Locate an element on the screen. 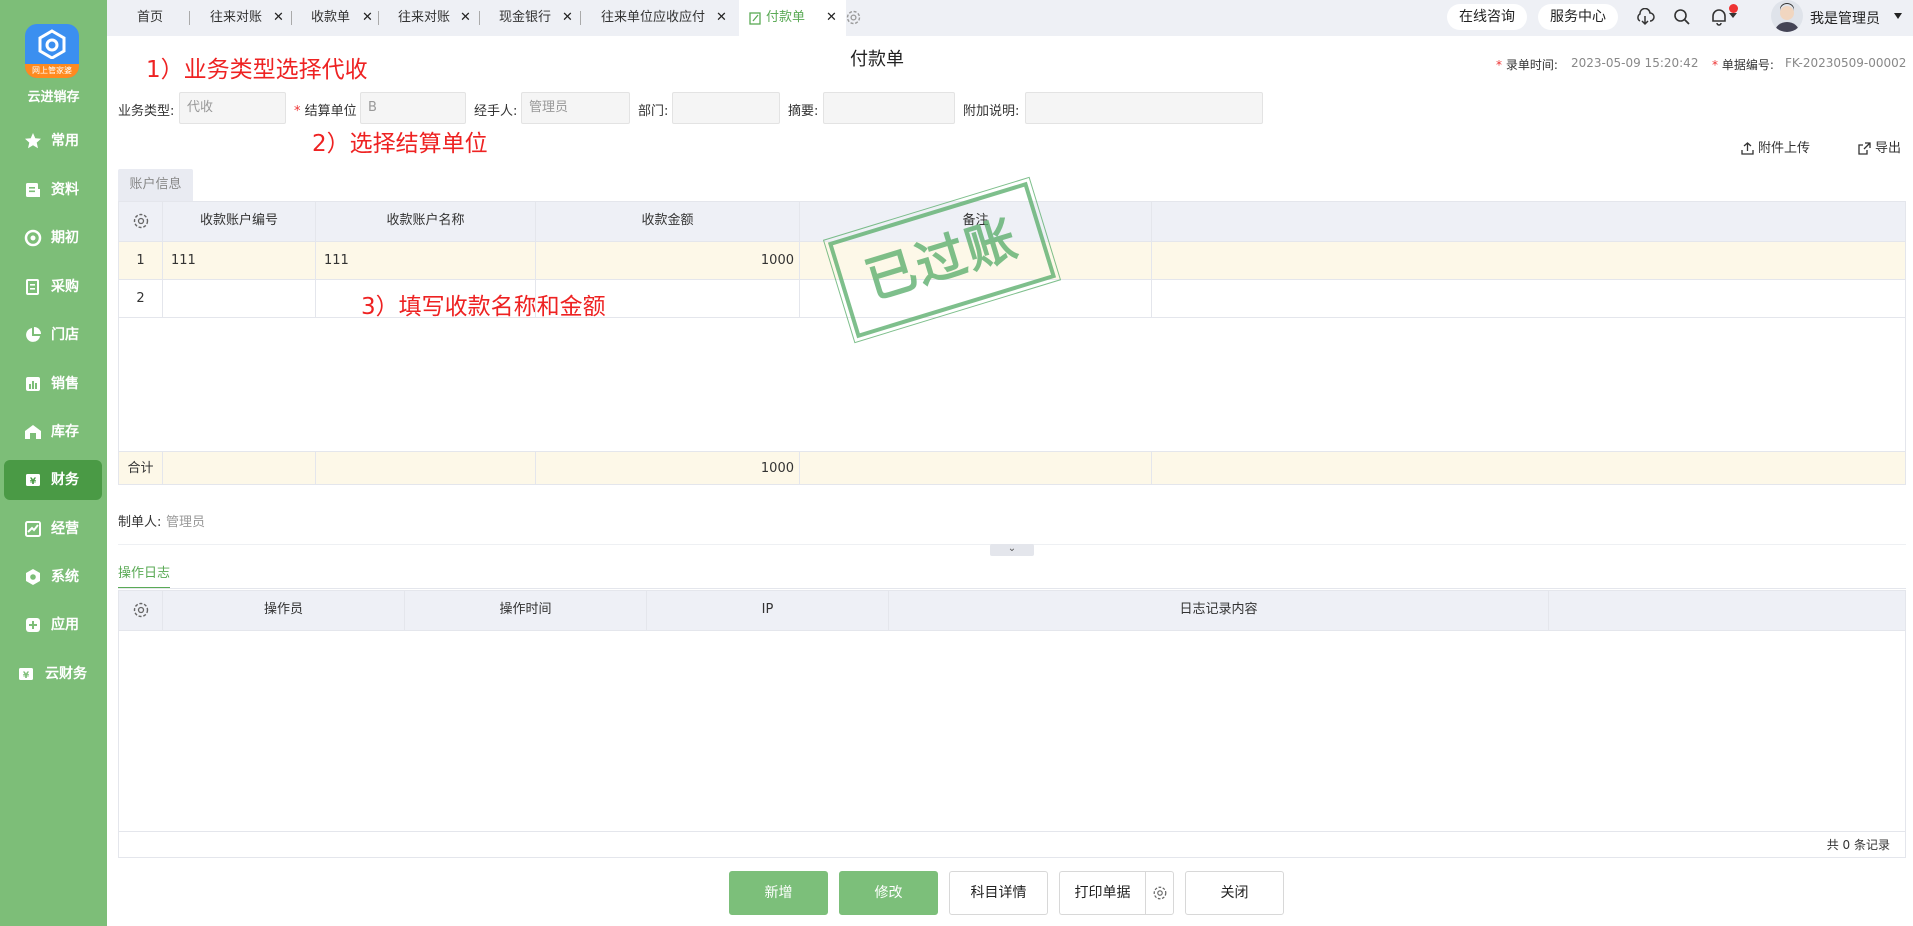  sidebar-item-common: 常用 is located at coordinates (53, 141).